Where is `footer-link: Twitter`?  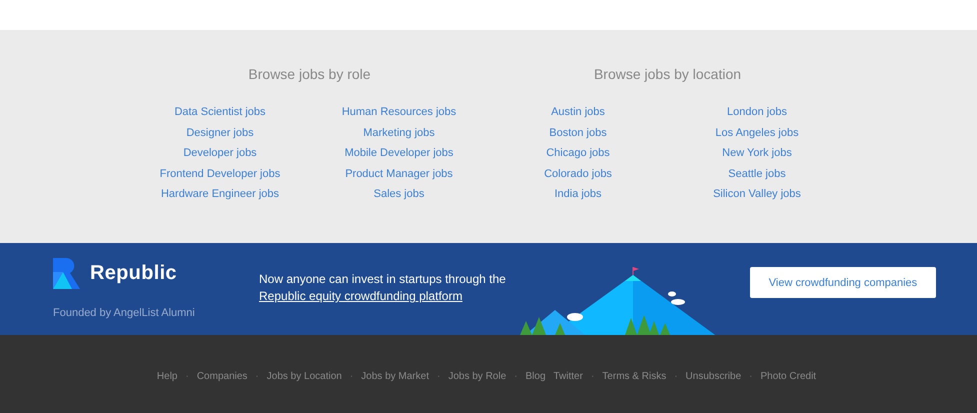 footer-link: Twitter is located at coordinates (568, 376).